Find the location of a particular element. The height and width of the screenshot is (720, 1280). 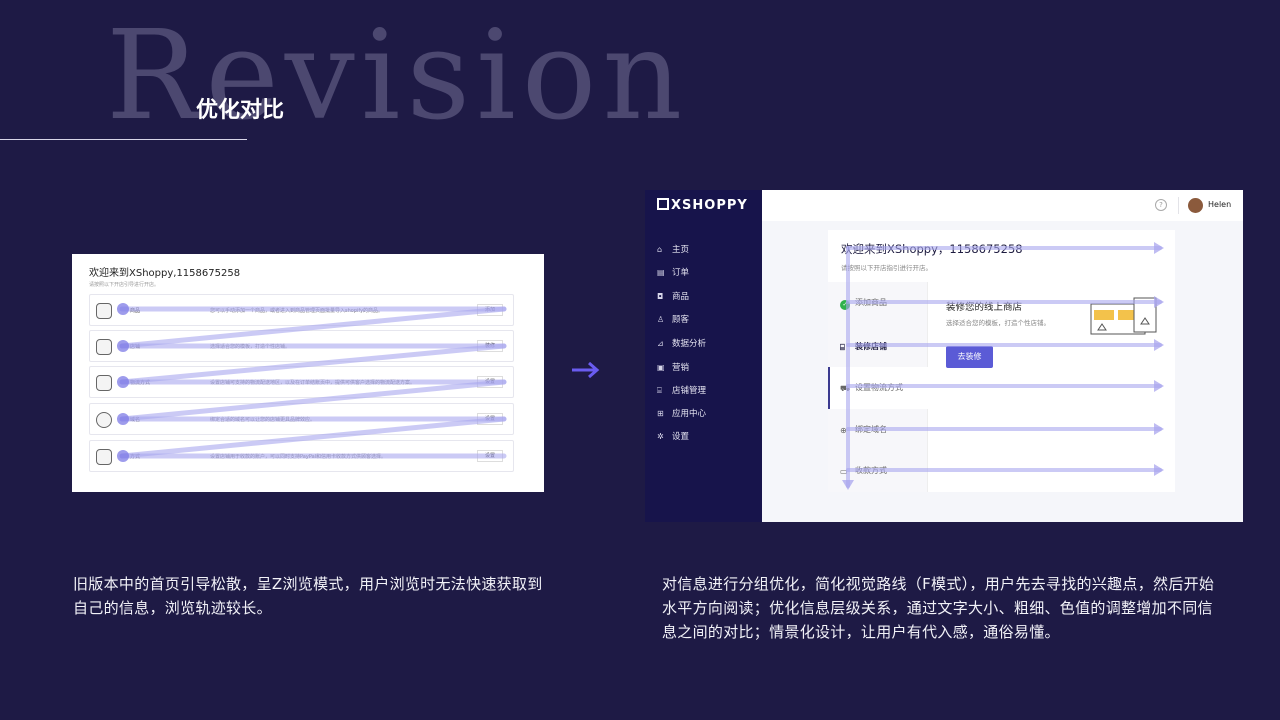

analytics-icon: ⊿ is located at coordinates (660, 343).